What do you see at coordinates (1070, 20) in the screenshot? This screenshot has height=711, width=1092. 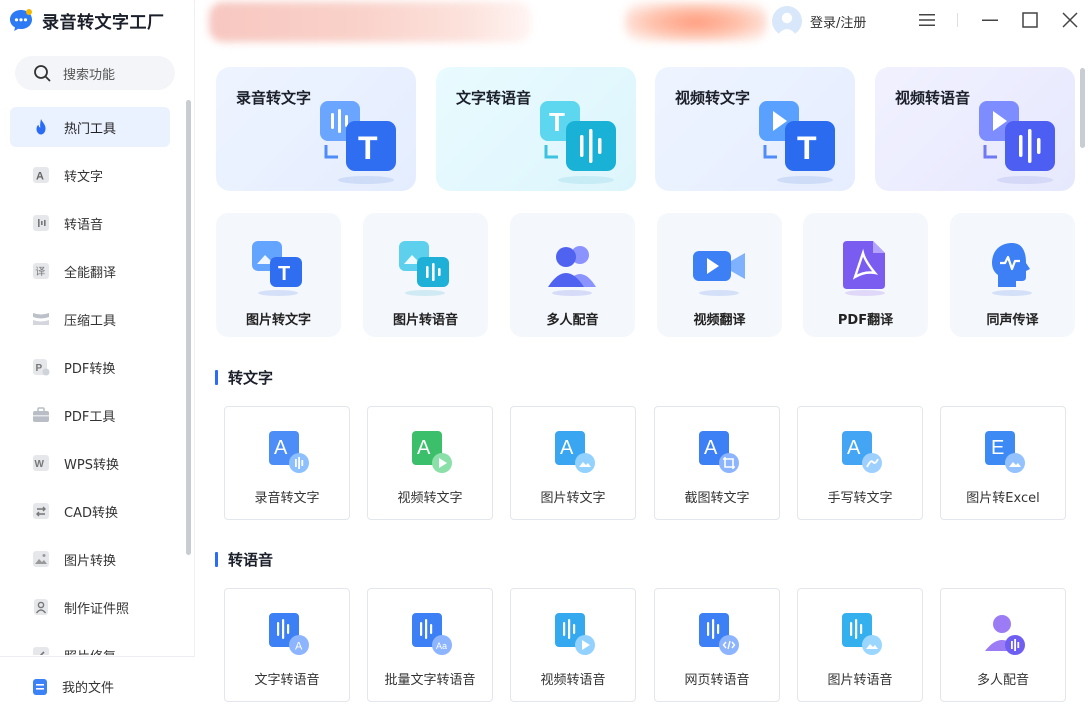 I see `close-icon` at bounding box center [1070, 20].